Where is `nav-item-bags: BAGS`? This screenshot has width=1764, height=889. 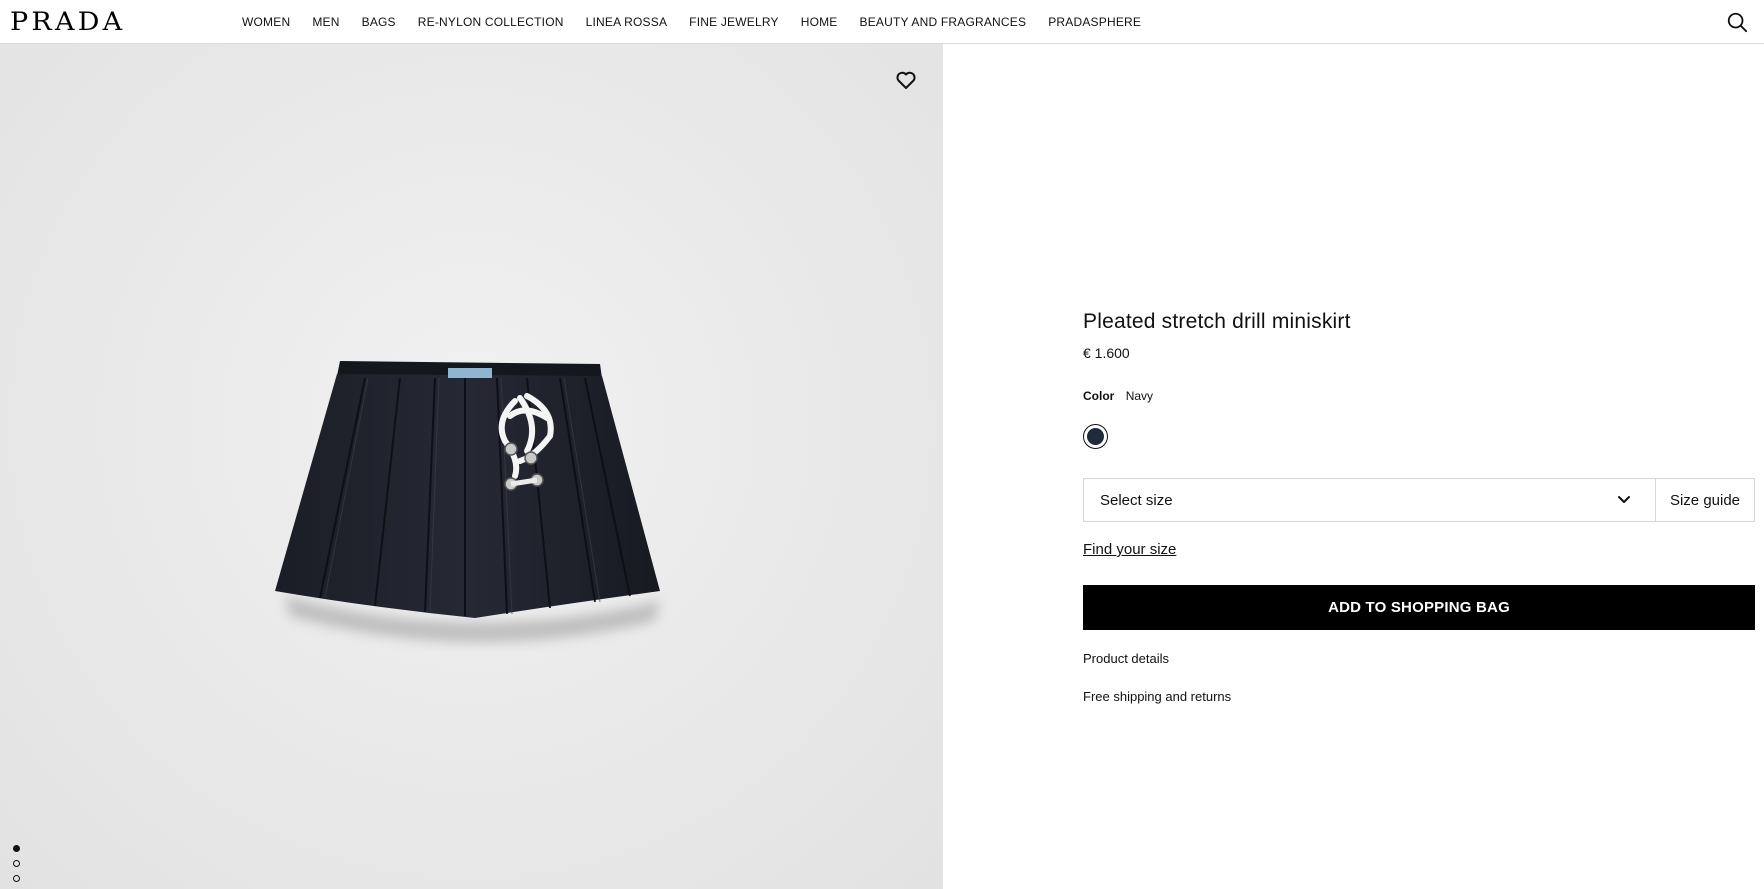
nav-item-bags: BAGS is located at coordinates (379, 22).